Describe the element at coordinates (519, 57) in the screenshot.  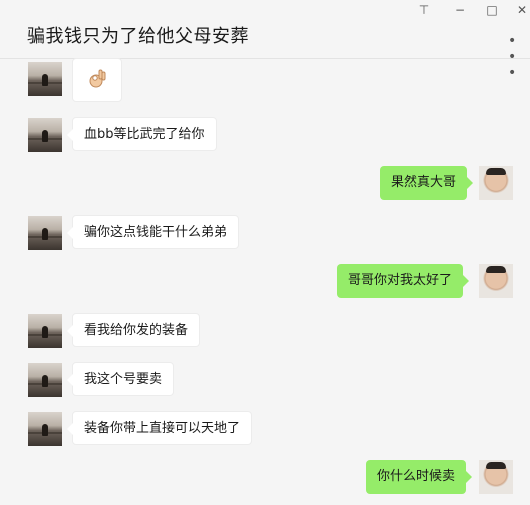
I see `more-options-icon: • • •` at that location.